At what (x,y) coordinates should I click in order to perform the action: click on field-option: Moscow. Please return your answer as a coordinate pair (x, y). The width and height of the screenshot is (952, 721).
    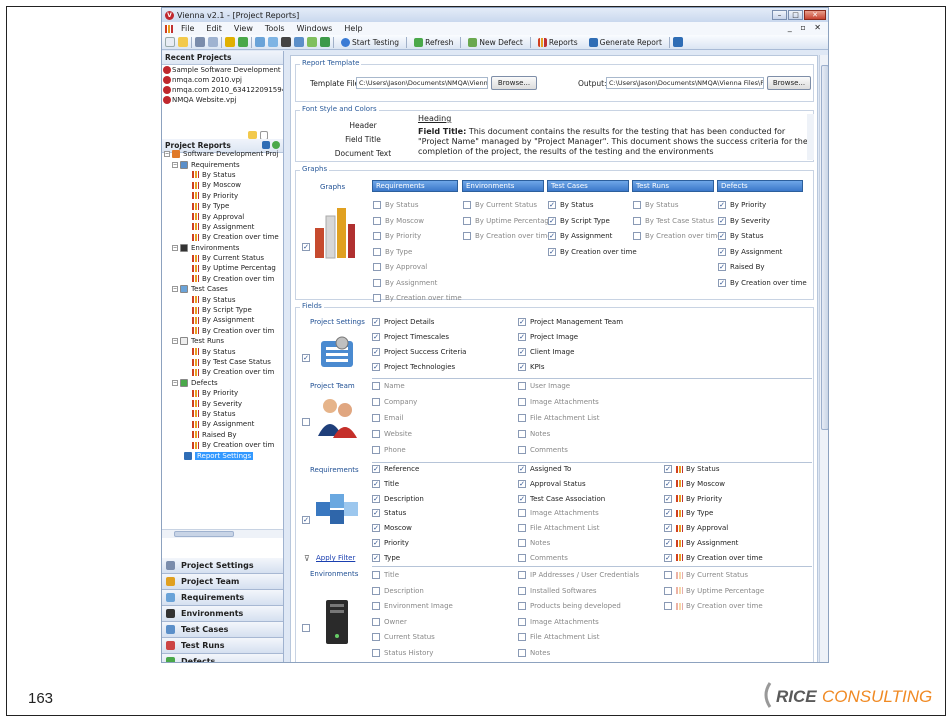
    Looking at the image, I should click on (392, 528).